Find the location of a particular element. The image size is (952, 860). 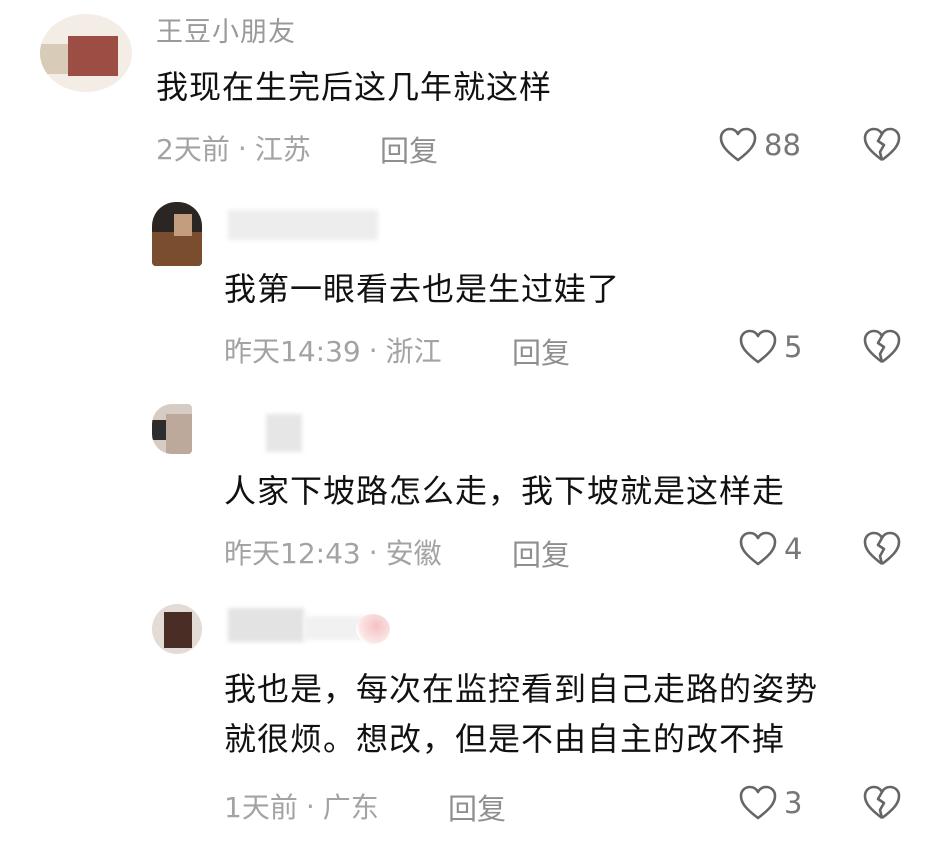

comment-meta: 1天前 · 广东 is located at coordinates (301, 806).